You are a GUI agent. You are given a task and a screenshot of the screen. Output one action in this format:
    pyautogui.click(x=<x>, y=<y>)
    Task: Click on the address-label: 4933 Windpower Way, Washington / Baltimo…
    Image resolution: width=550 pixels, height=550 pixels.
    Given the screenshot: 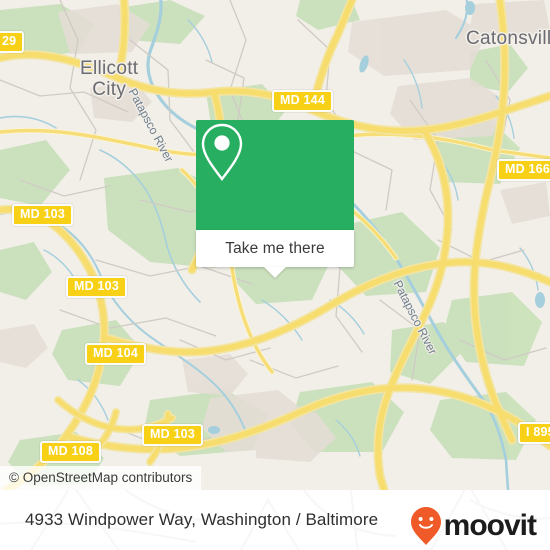 What is the action you would take?
    pyautogui.click(x=202, y=519)
    